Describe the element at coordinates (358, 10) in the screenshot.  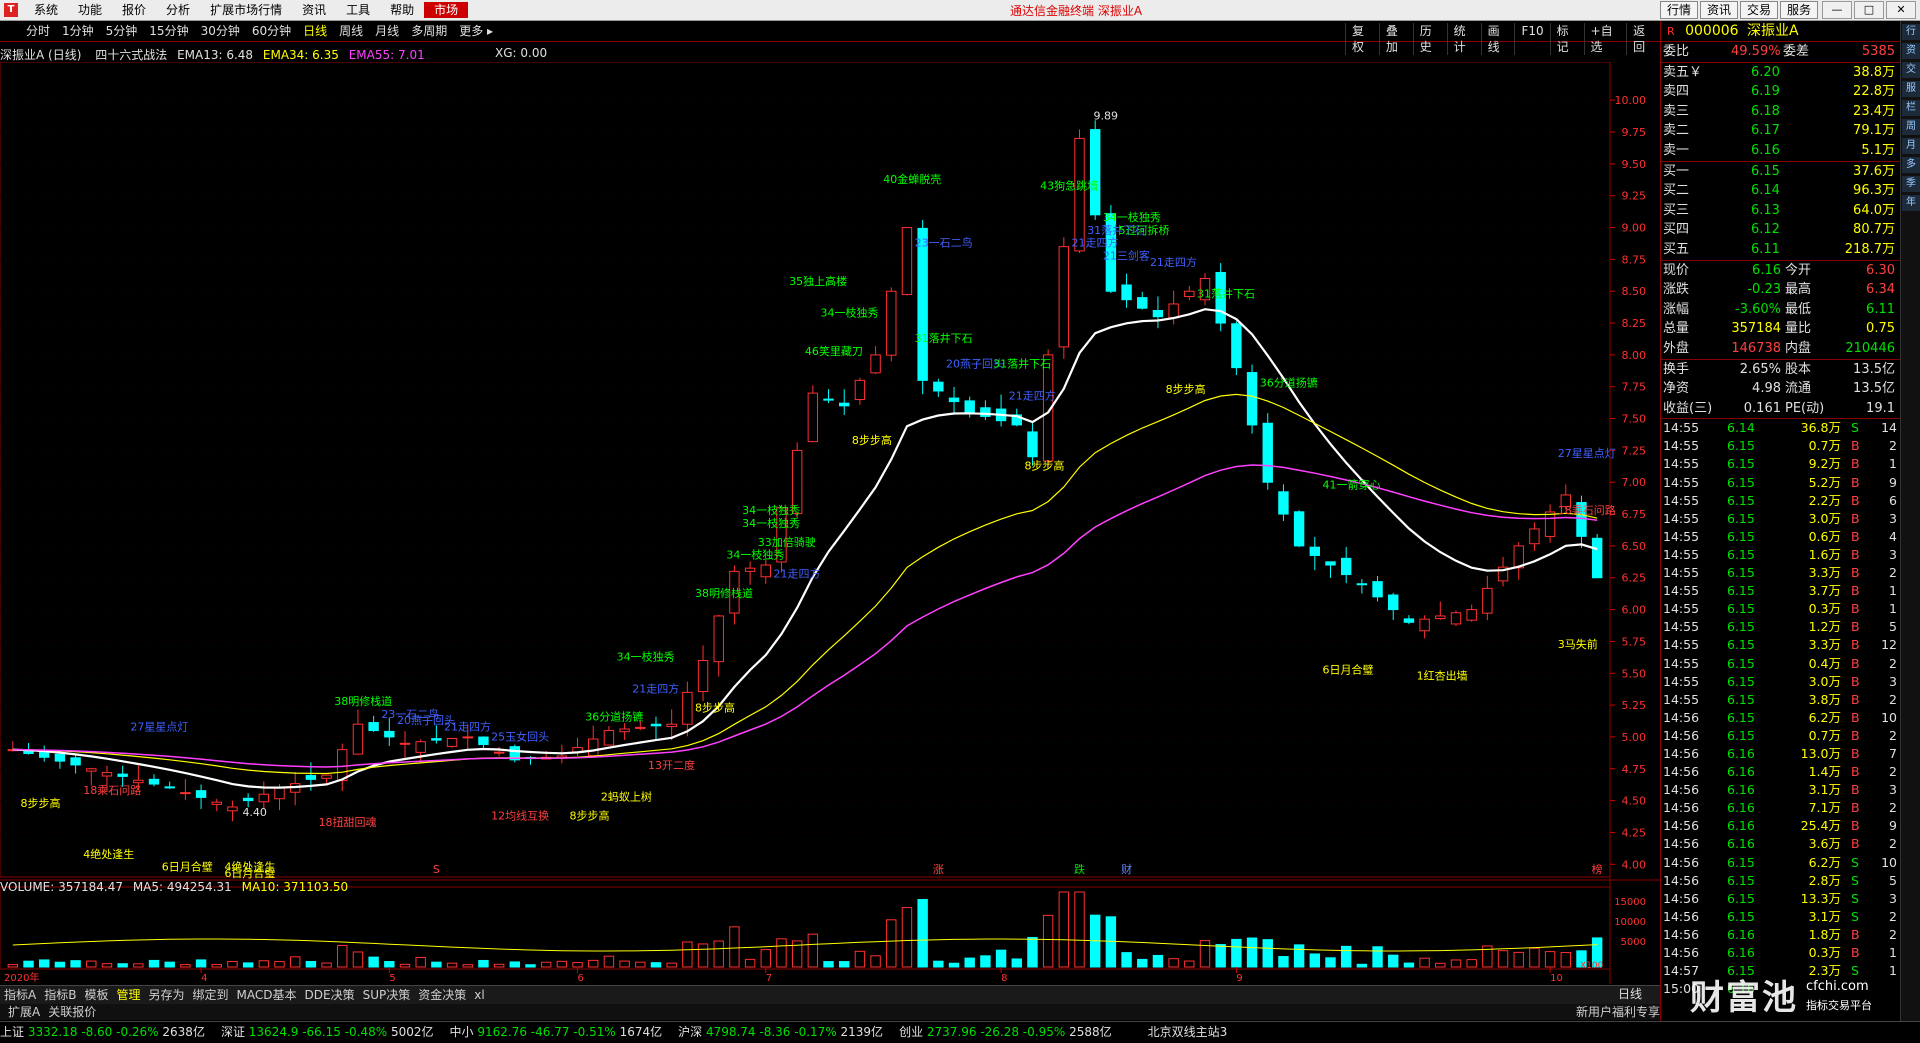
I see `menu-item-6: 工具` at that location.